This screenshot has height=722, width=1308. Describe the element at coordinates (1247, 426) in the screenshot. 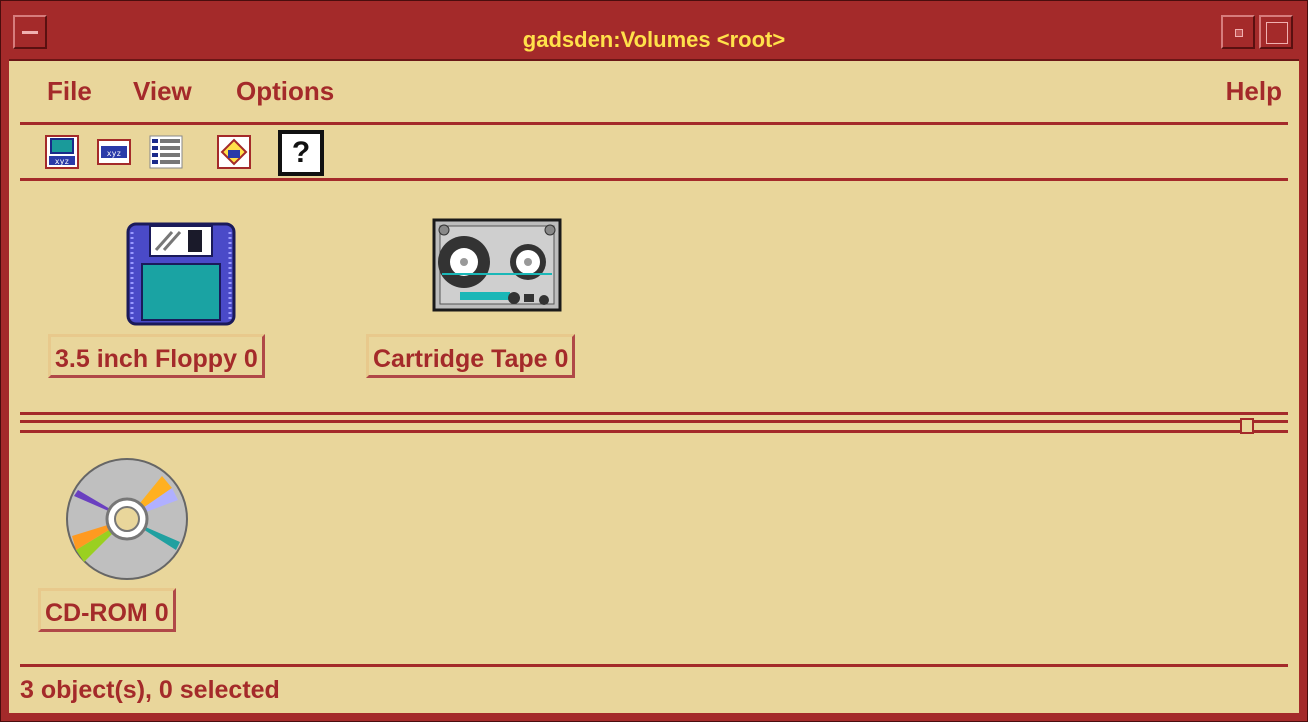

I see `sash-handle` at that location.